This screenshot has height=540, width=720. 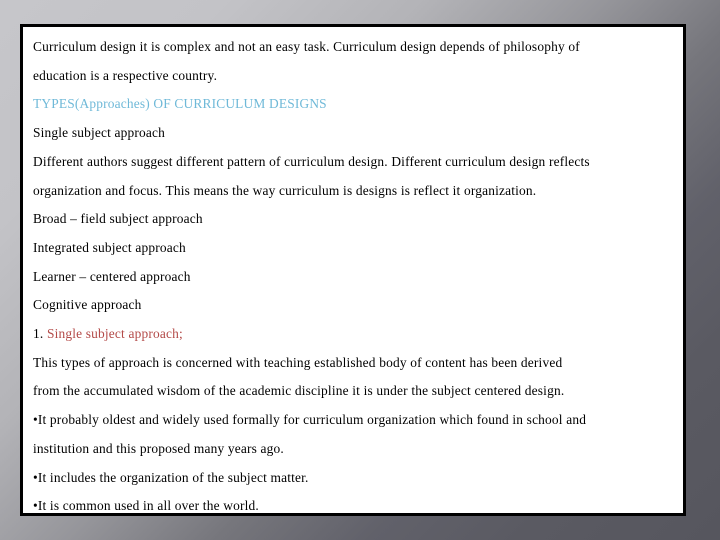 What do you see at coordinates (118, 219) in the screenshot?
I see `list-item-broad-field-subject-approach: Broad – field subject approach` at bounding box center [118, 219].